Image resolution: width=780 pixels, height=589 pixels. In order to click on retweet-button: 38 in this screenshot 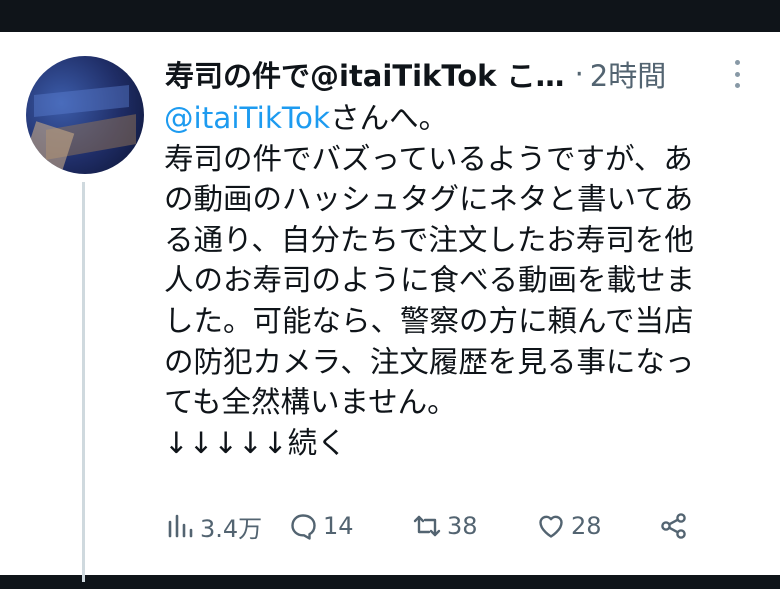, I will do `click(445, 526)`.